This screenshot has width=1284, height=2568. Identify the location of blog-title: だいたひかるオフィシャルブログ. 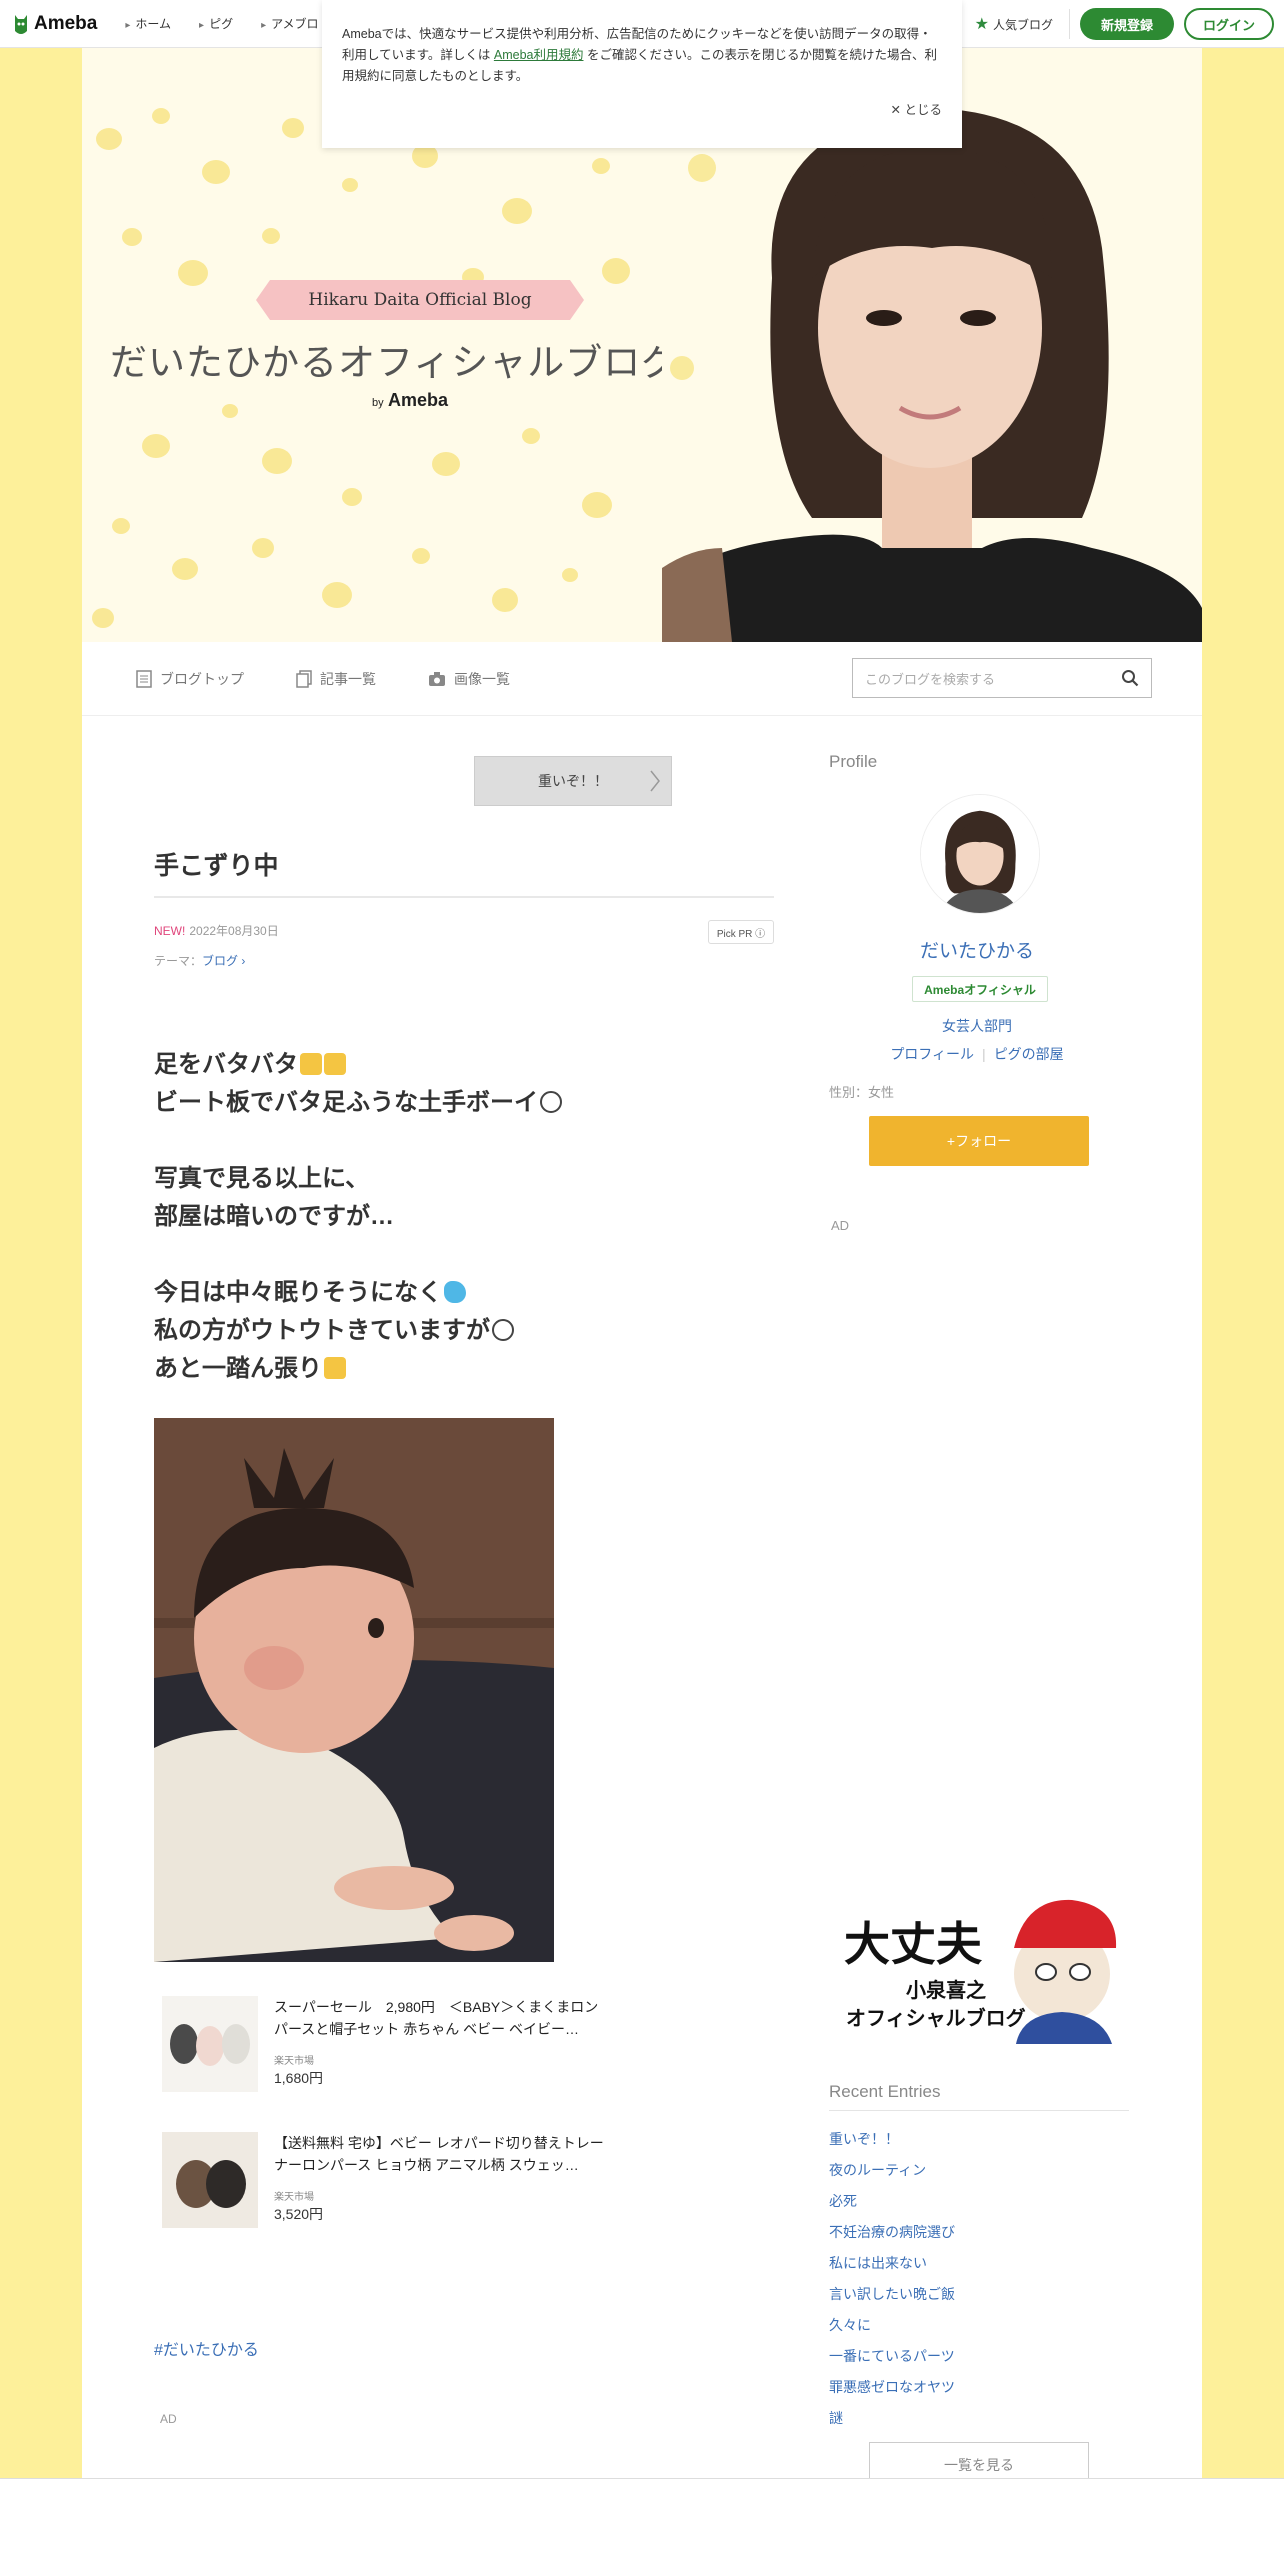
(394, 359).